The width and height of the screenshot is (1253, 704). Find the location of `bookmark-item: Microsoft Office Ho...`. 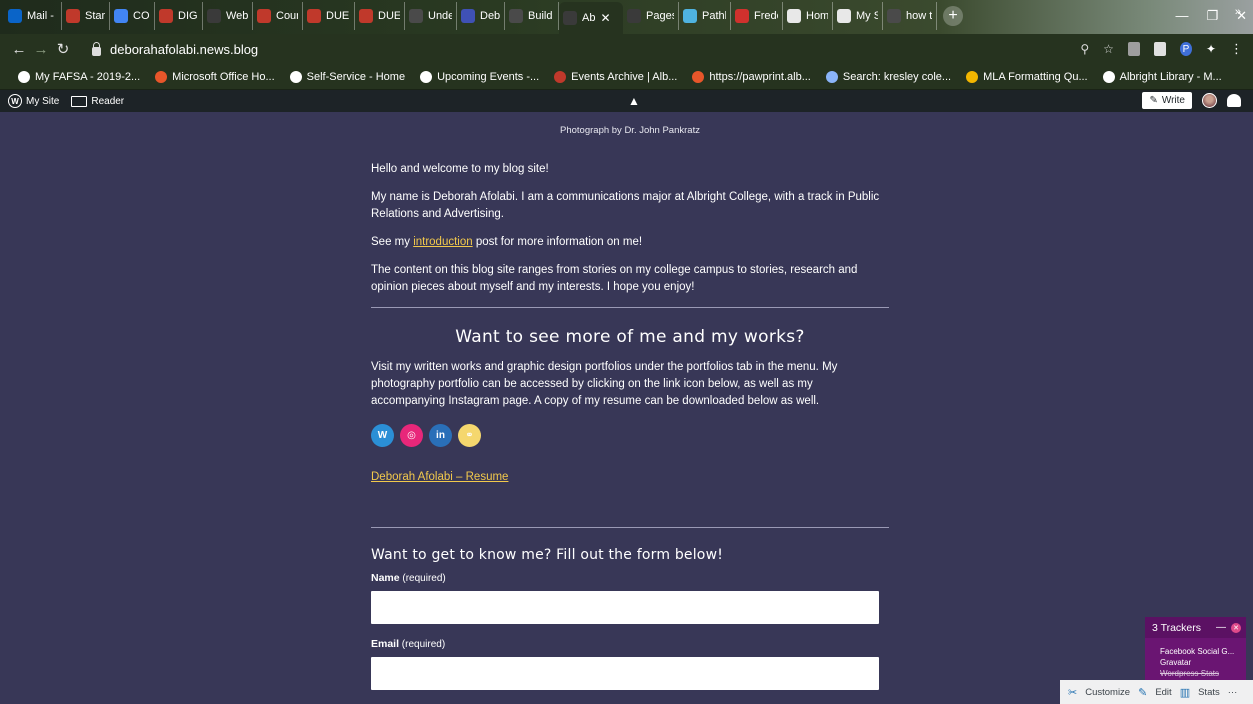

bookmark-item: Microsoft Office Ho... is located at coordinates (215, 76).